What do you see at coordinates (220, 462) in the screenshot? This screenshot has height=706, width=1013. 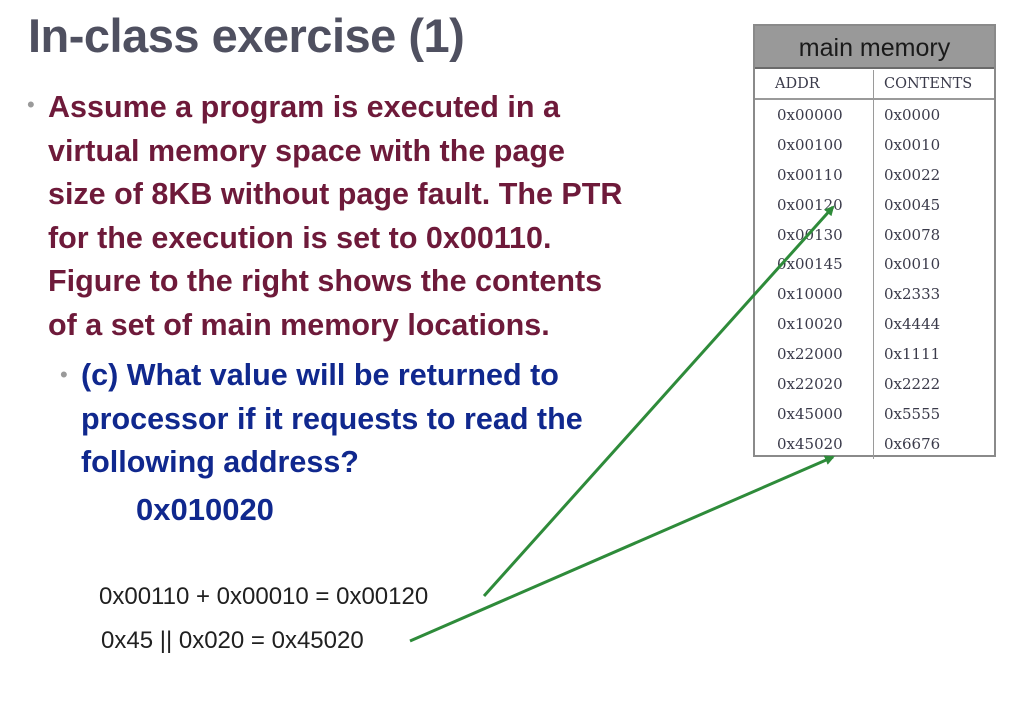 I see `sub-bullet-line: following address?` at bounding box center [220, 462].